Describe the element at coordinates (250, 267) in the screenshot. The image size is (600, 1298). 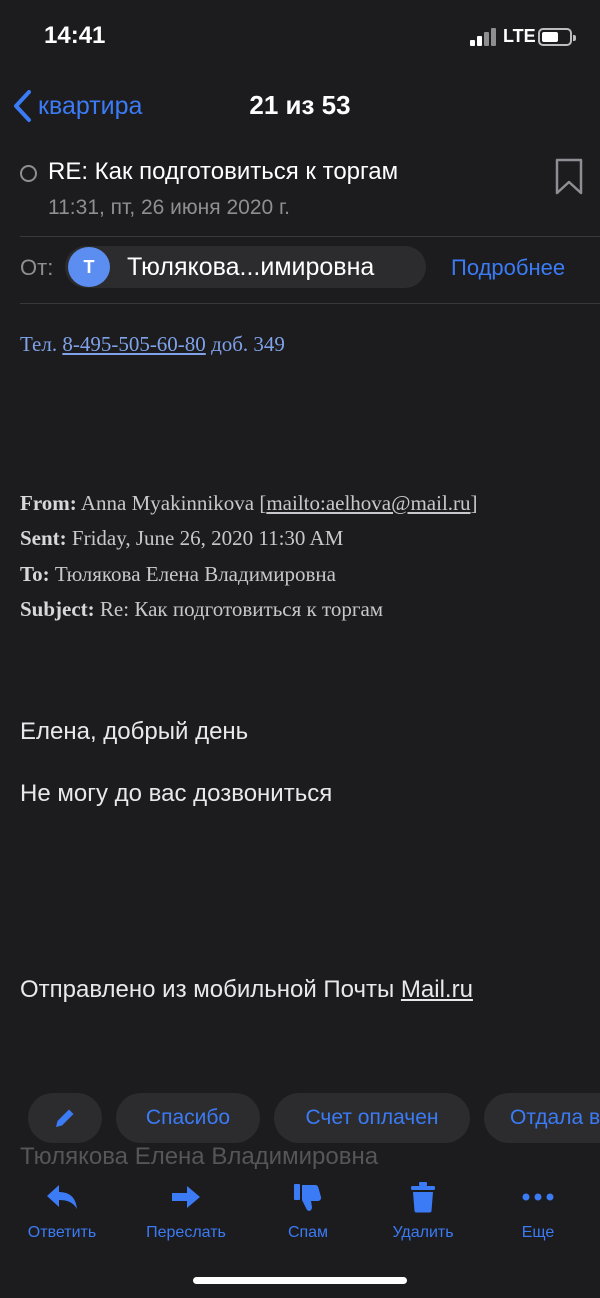
I see `sender-name: Тюлякова...имировна` at that location.